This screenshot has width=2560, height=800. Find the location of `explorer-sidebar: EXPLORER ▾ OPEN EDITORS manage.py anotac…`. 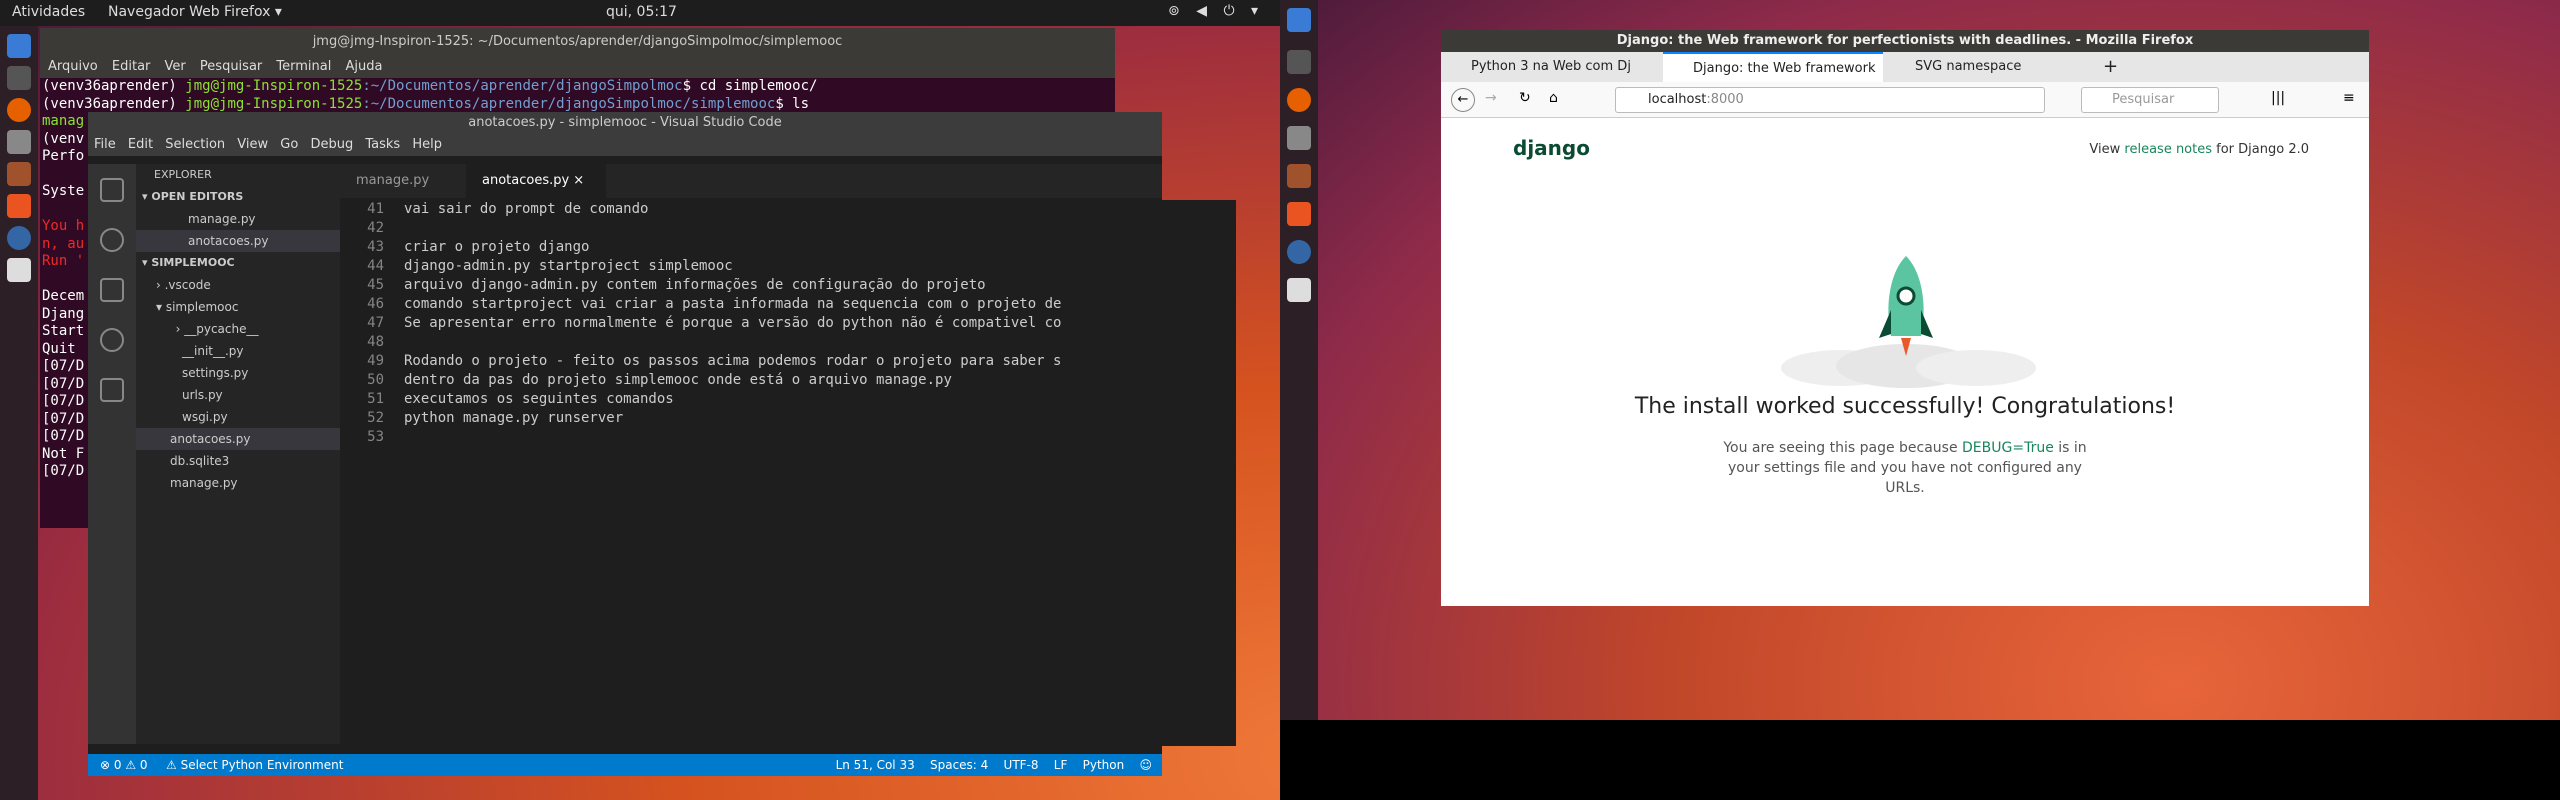

explorer-sidebar: EXPLORER ▾ OPEN EDITORS manage.py anotac… is located at coordinates (238, 454).